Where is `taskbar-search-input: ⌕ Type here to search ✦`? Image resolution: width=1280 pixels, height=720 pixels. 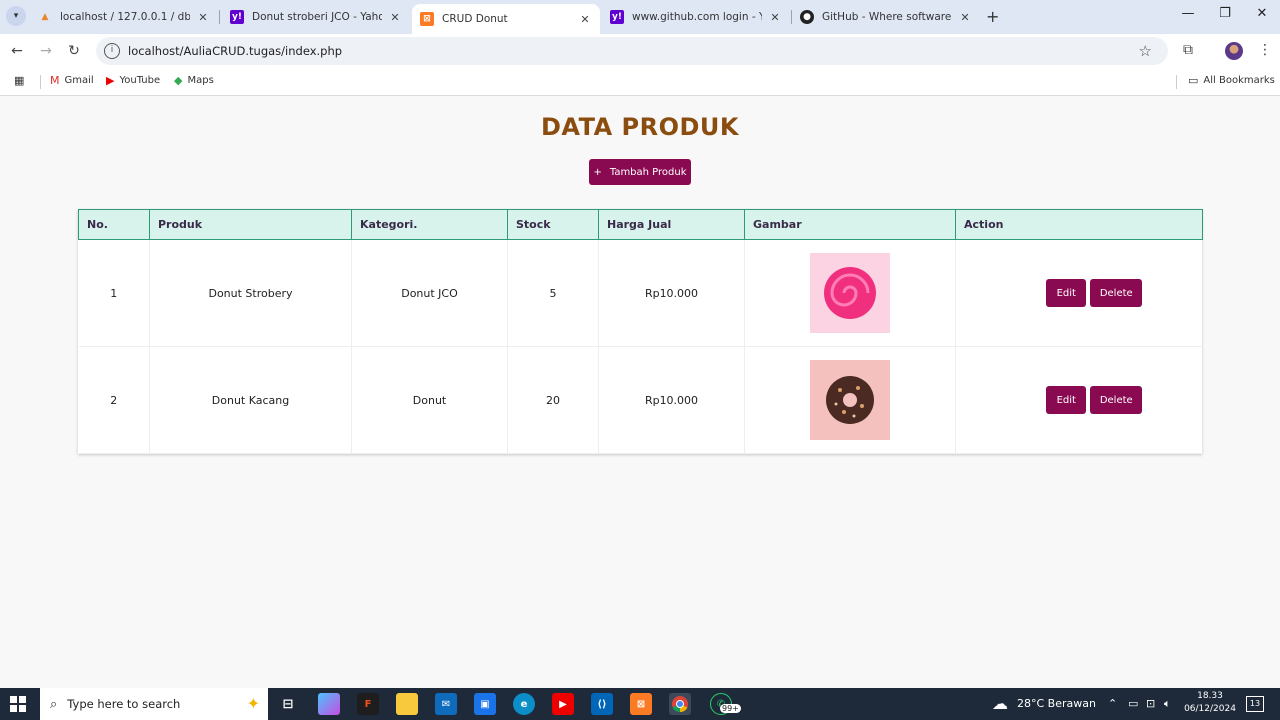 taskbar-search-input: ⌕ Type here to search ✦ is located at coordinates (154, 704).